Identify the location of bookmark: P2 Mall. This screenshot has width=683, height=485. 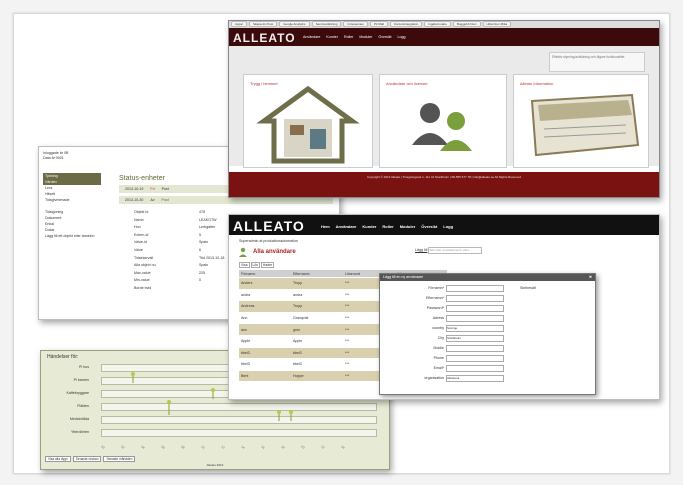
(378, 24).